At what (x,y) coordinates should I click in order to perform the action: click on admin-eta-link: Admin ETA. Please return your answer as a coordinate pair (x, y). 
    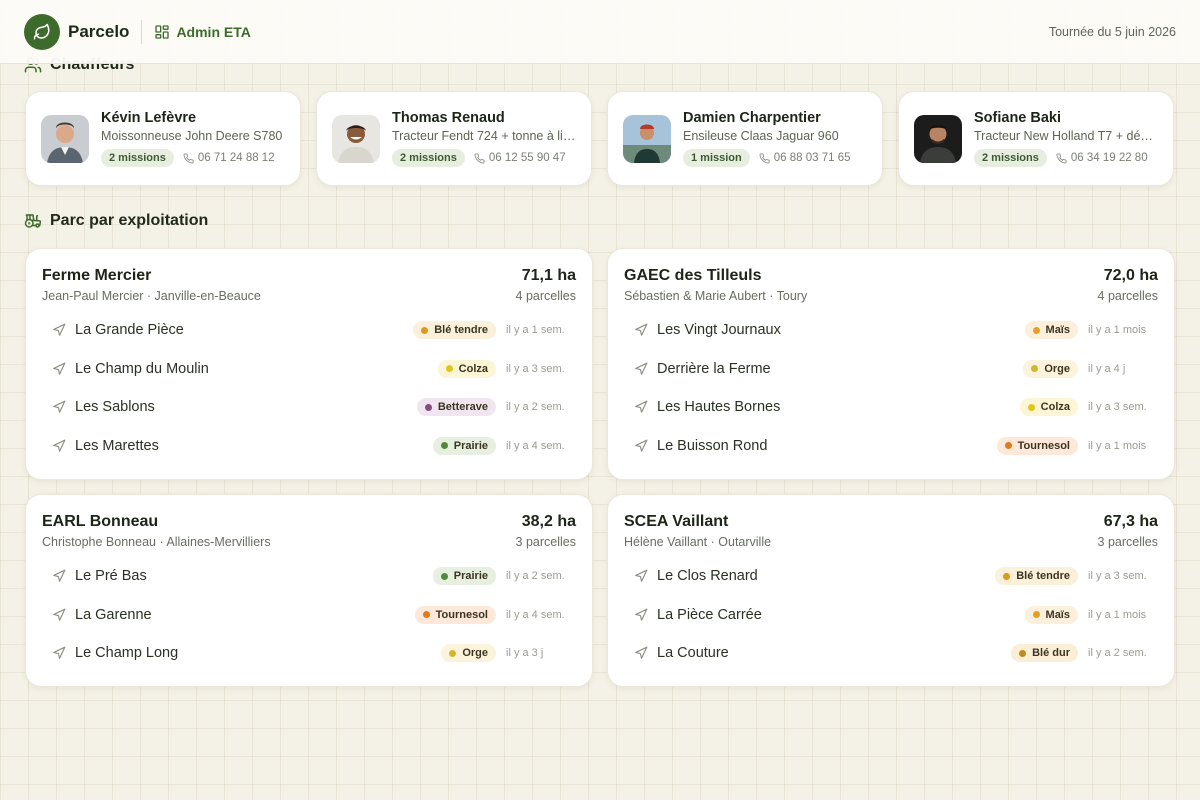
    Looking at the image, I should click on (202, 32).